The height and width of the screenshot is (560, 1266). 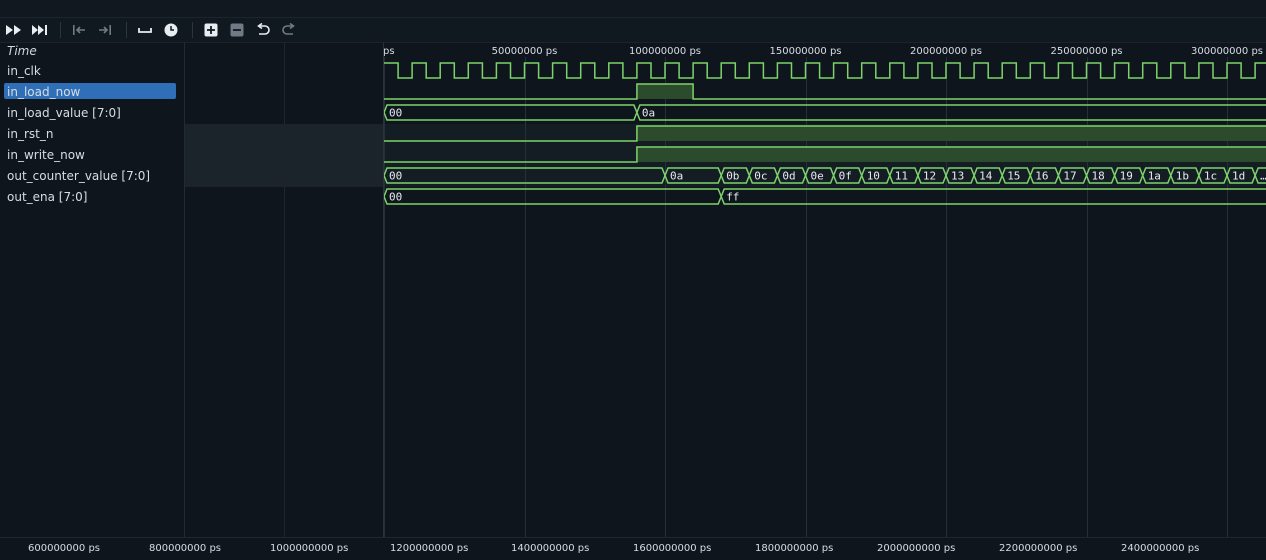 I want to click on next-transition-button, so click(x=105, y=30).